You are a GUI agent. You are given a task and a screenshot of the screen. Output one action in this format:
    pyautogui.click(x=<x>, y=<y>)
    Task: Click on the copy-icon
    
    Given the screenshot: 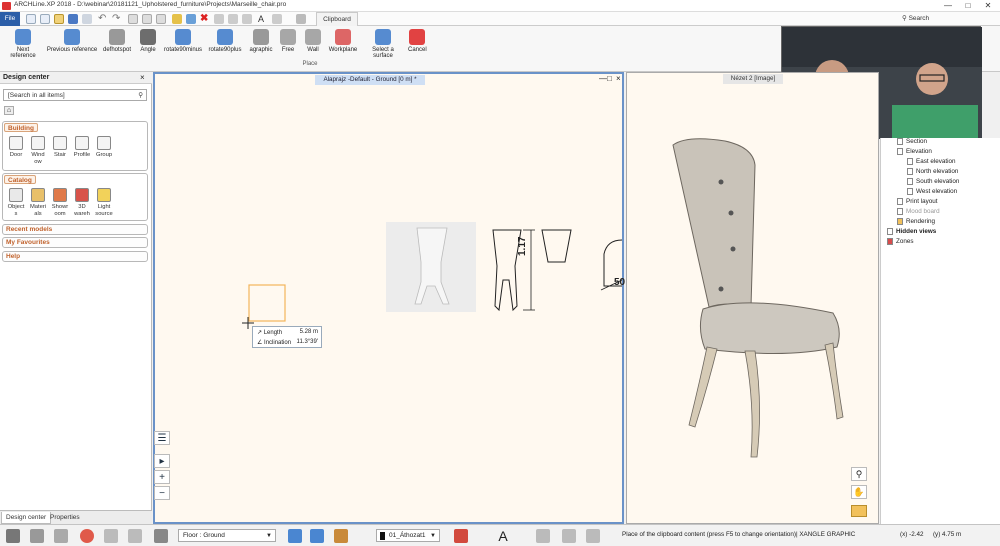 What is the action you would take?
    pyautogui.click(x=147, y=19)
    